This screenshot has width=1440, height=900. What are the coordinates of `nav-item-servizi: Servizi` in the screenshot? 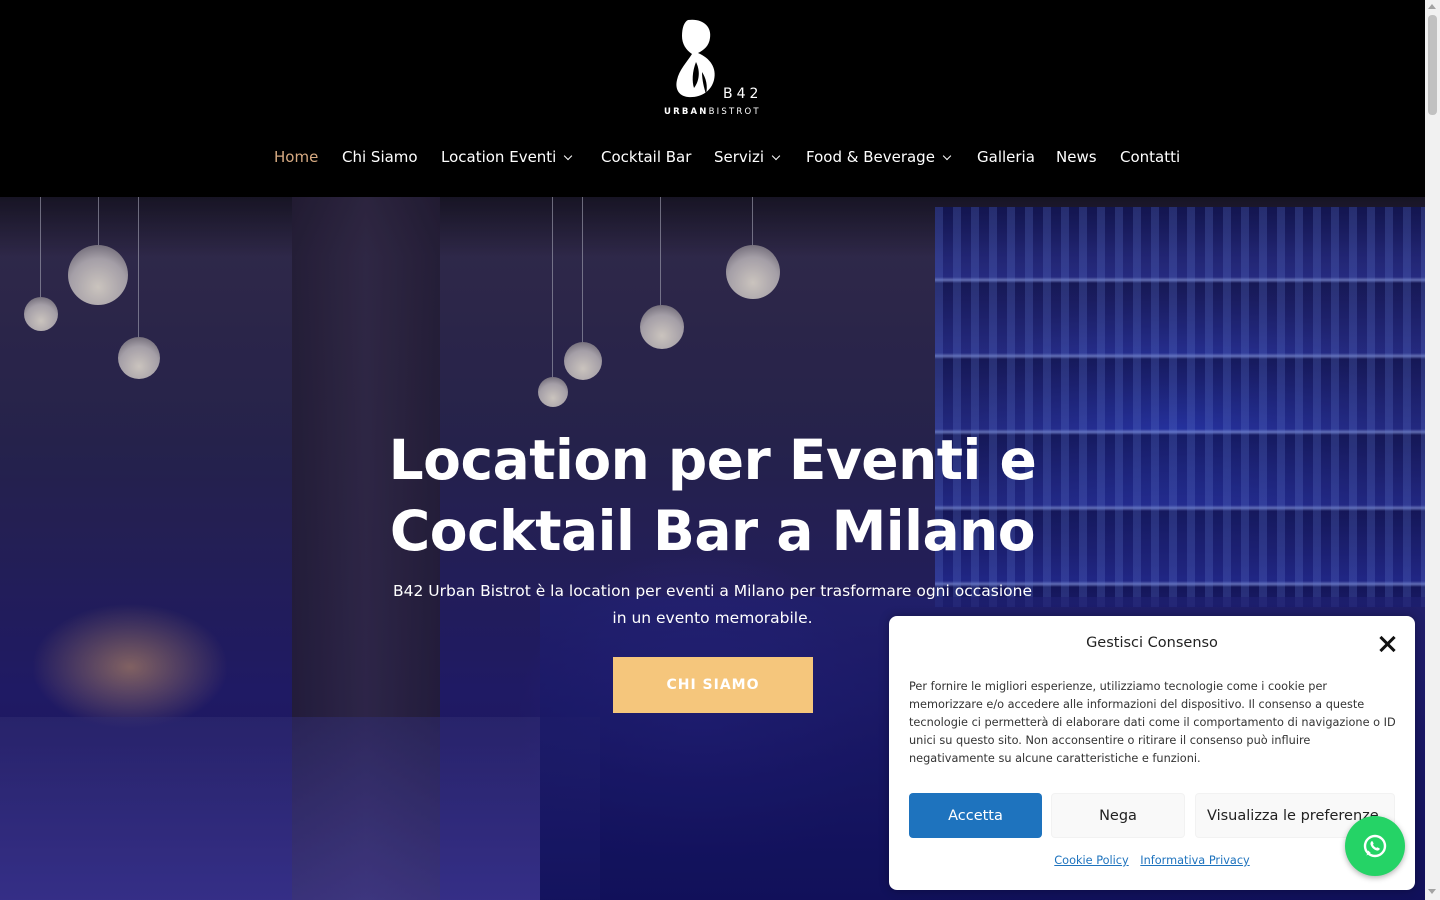 It's located at (747, 157).